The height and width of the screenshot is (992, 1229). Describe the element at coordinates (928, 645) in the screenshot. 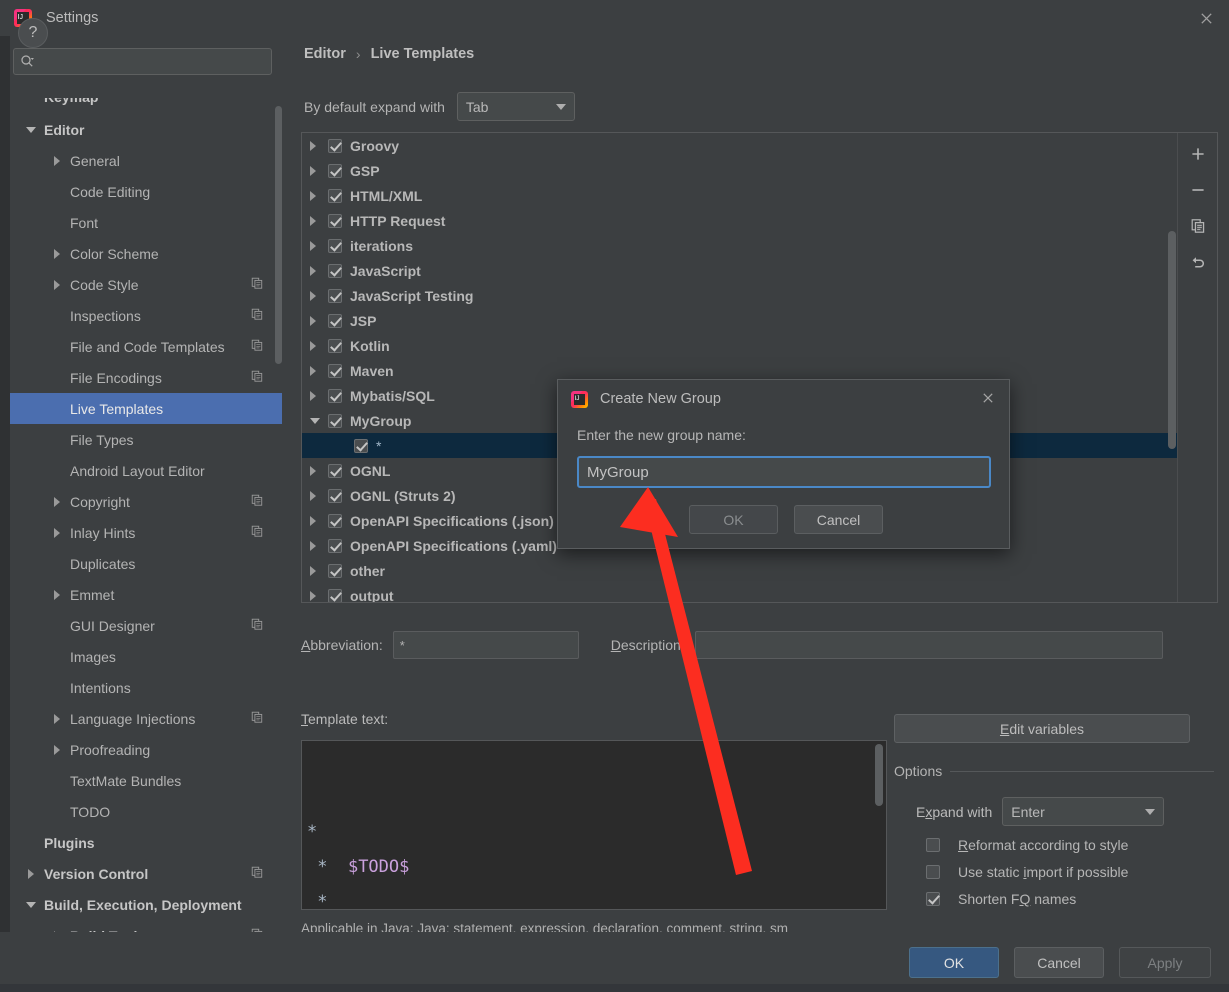

I see `description-input` at that location.